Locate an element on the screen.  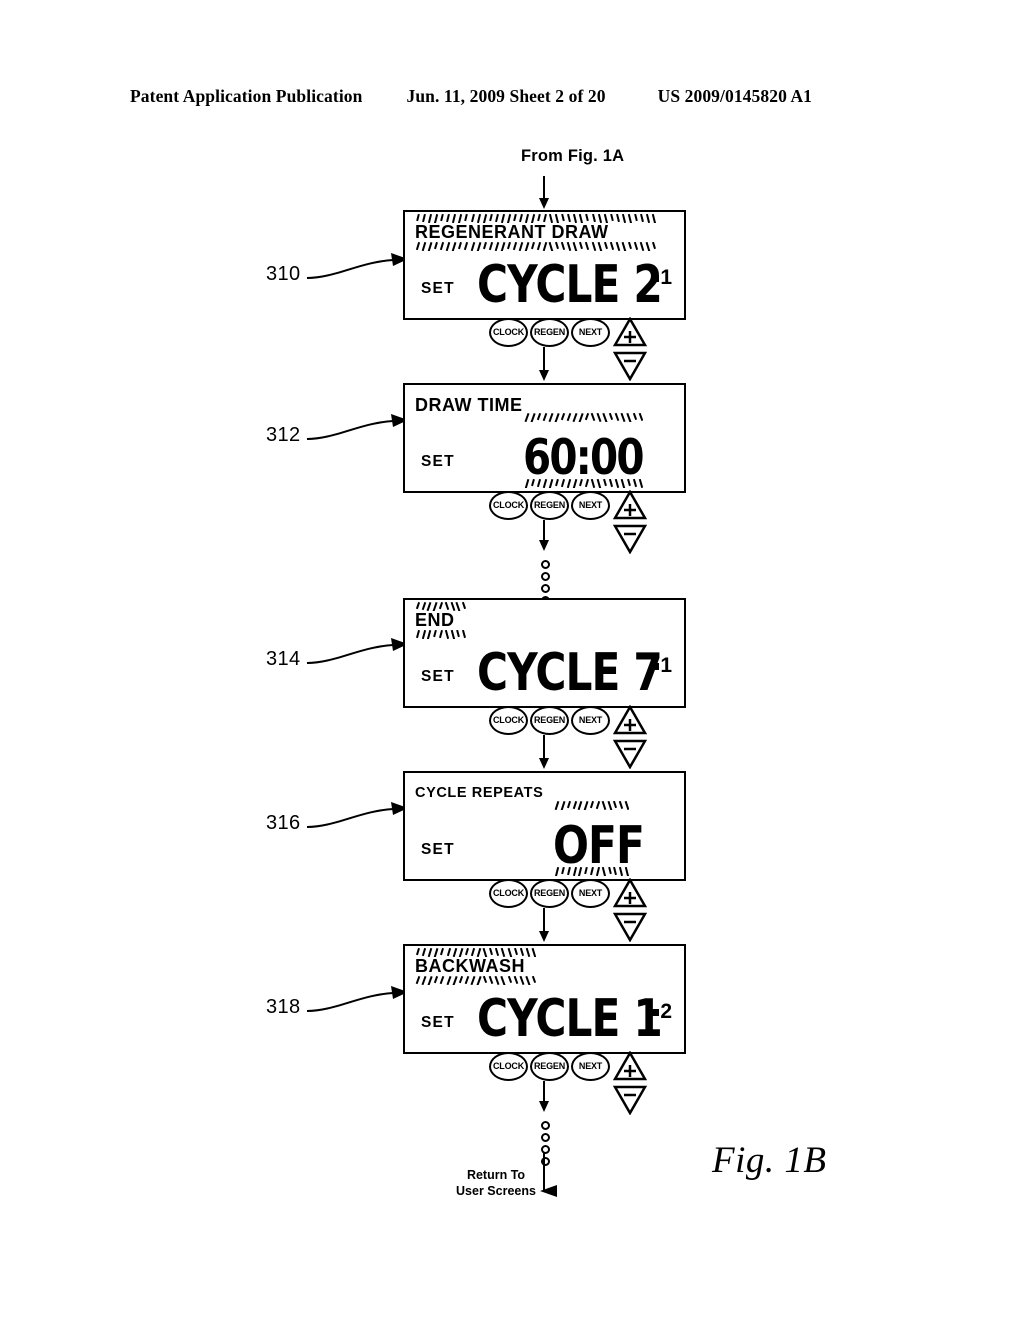
return-connector is located at coordinates (548, 1175).